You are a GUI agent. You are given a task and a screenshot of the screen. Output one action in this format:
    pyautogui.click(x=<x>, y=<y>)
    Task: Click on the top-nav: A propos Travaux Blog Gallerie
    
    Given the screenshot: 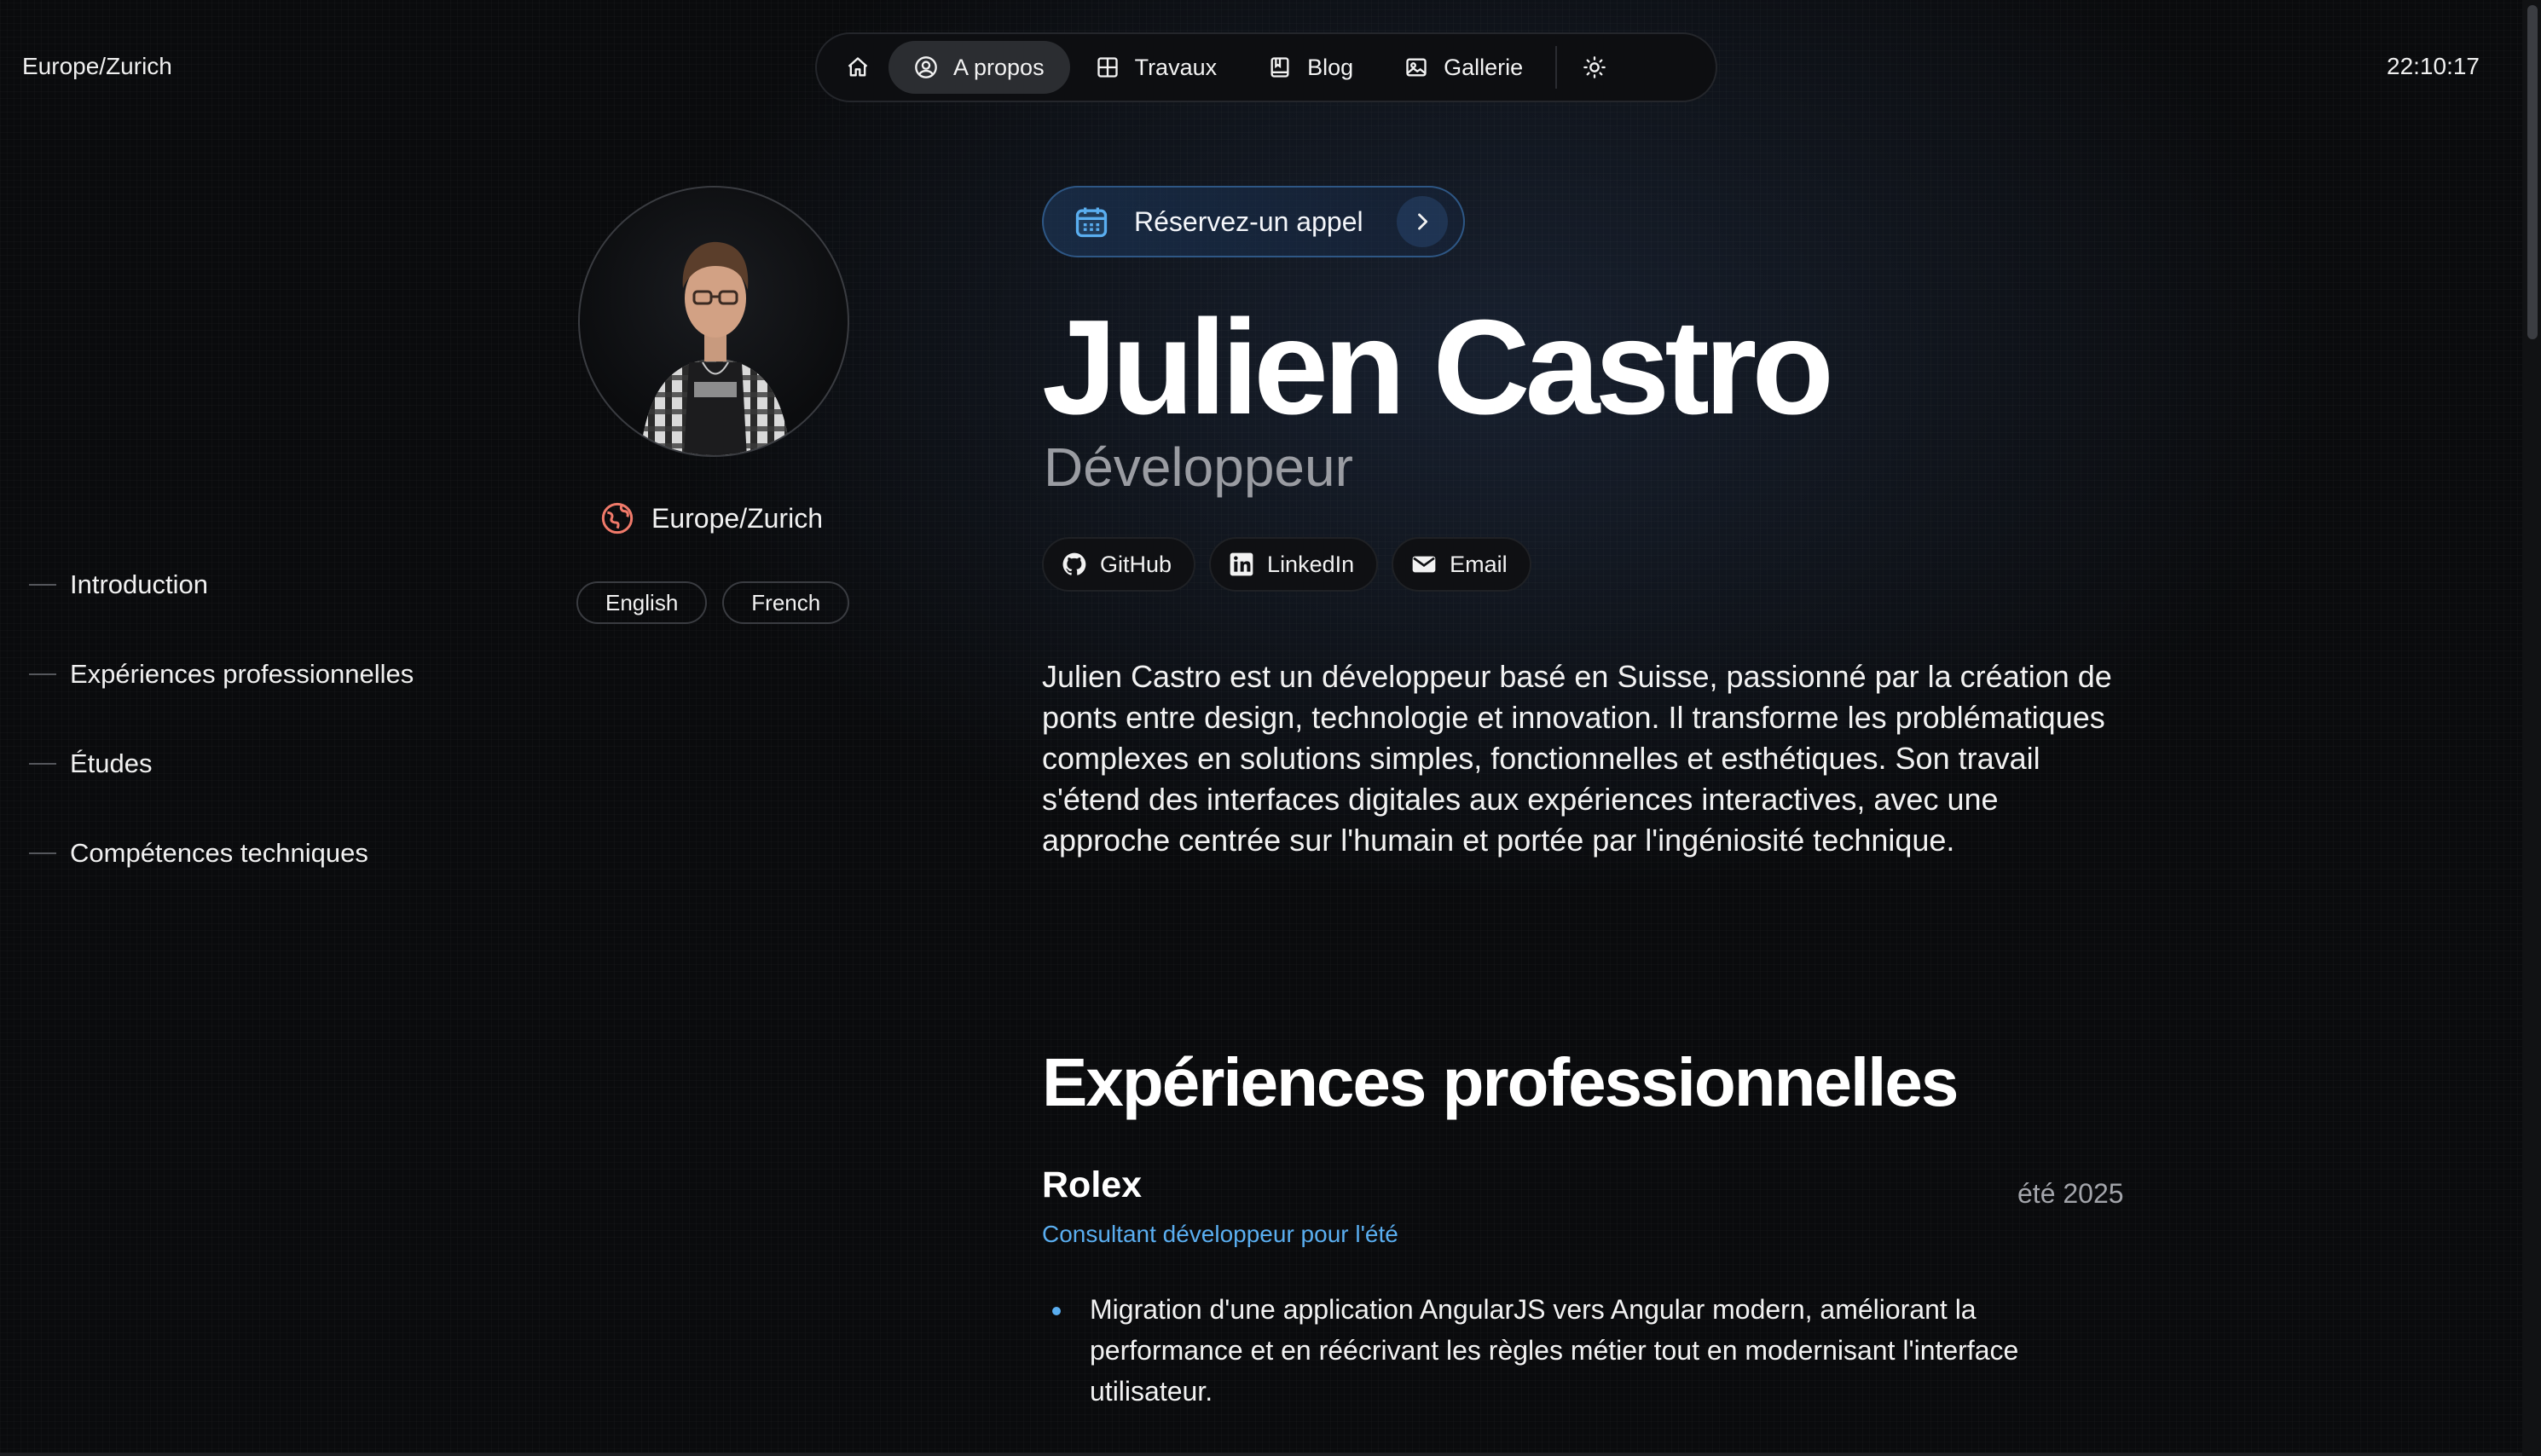 What is the action you would take?
    pyautogui.click(x=1266, y=67)
    